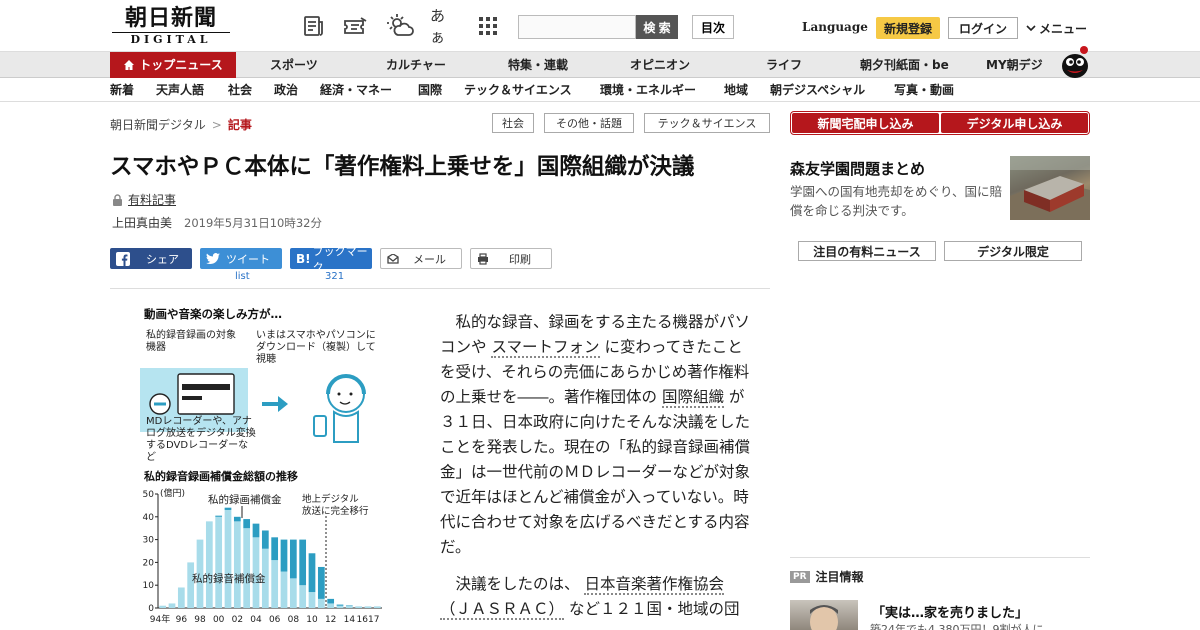 The height and width of the screenshot is (630, 1200). I want to click on x-tick-label: 10, so click(312, 620).